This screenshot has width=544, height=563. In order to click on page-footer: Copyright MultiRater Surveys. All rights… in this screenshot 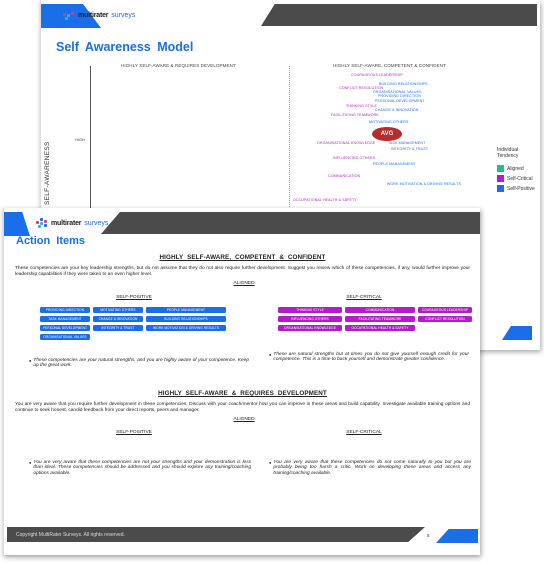, I will do `click(216, 534)`.